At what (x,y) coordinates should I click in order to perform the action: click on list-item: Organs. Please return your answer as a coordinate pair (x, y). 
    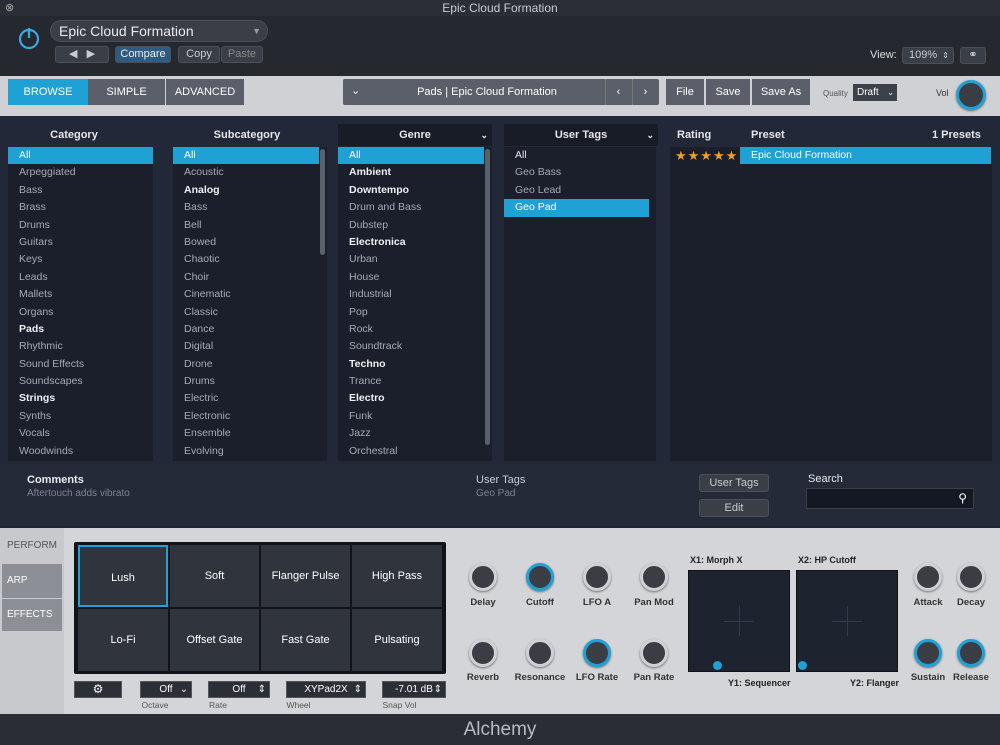
    Looking at the image, I should click on (80, 312).